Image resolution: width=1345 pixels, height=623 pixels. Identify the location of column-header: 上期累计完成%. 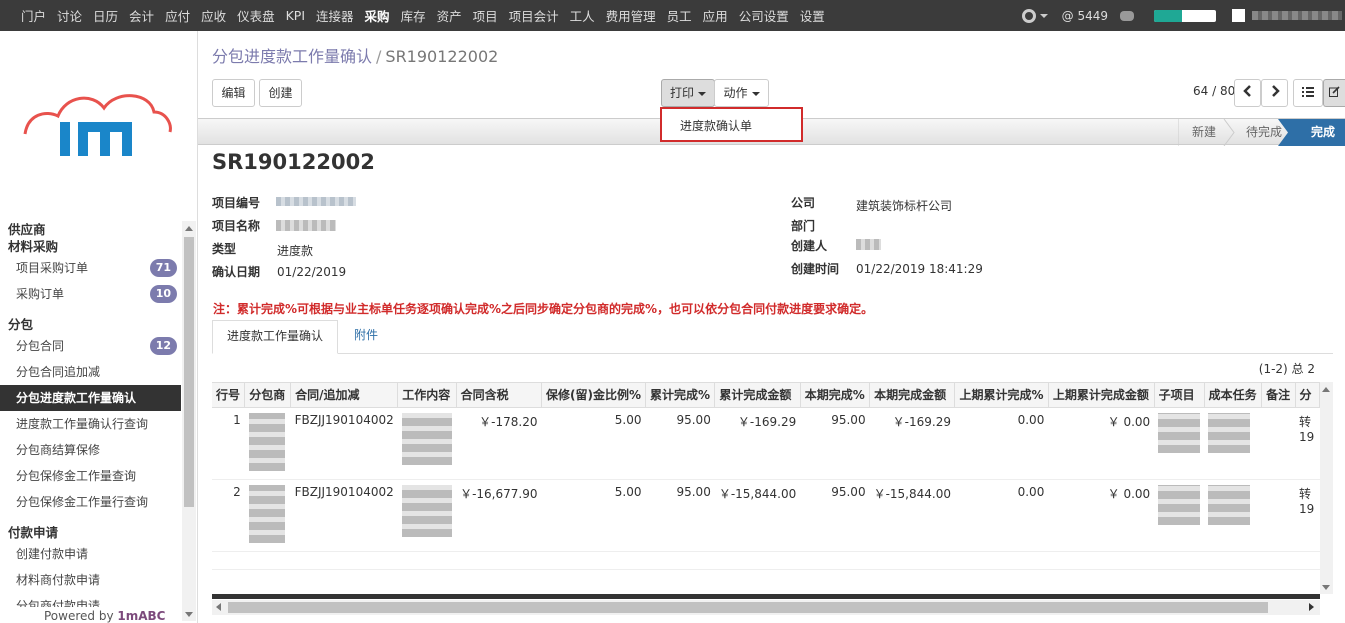
(1001, 395).